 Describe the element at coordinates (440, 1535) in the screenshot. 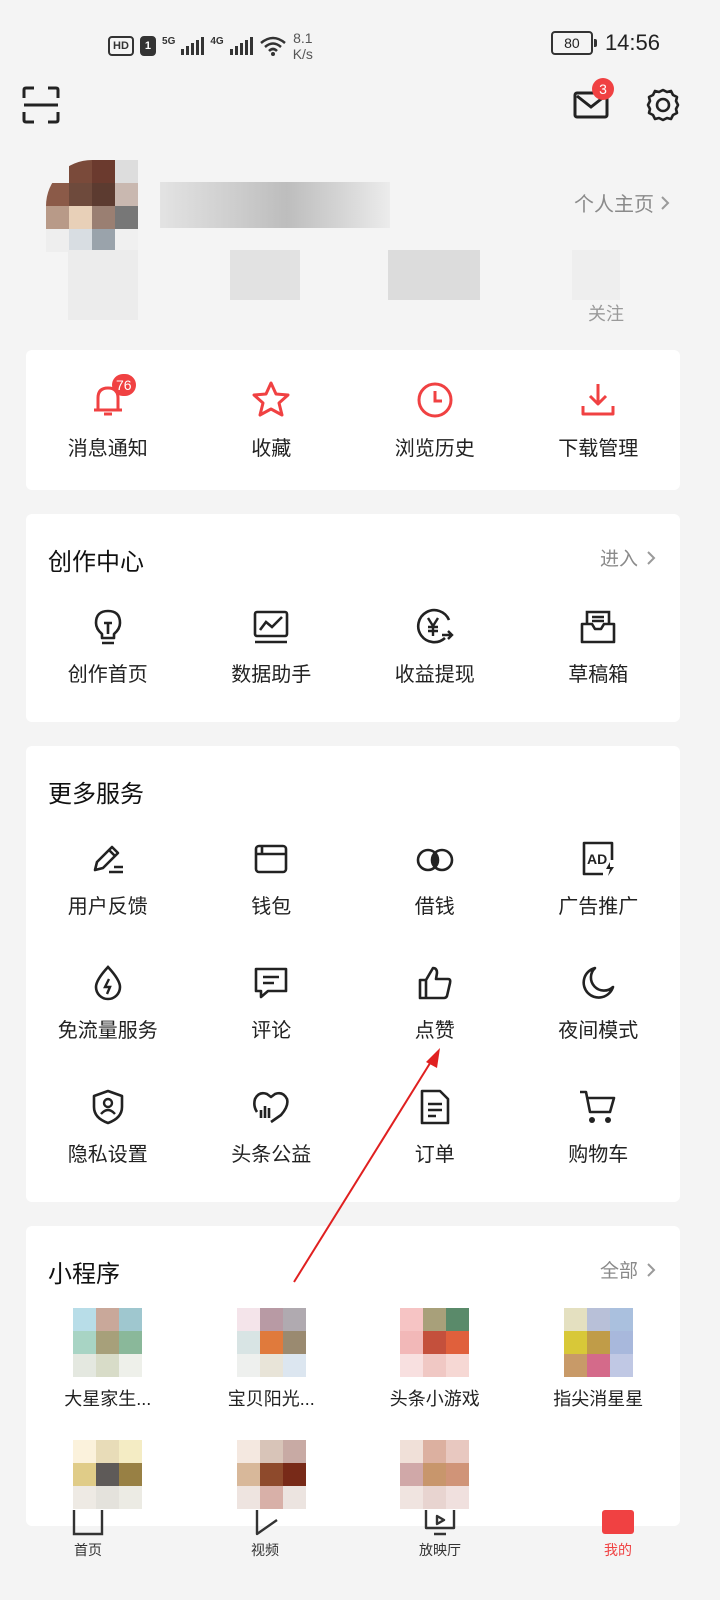

I see `nav-theater: 放映厅` at that location.